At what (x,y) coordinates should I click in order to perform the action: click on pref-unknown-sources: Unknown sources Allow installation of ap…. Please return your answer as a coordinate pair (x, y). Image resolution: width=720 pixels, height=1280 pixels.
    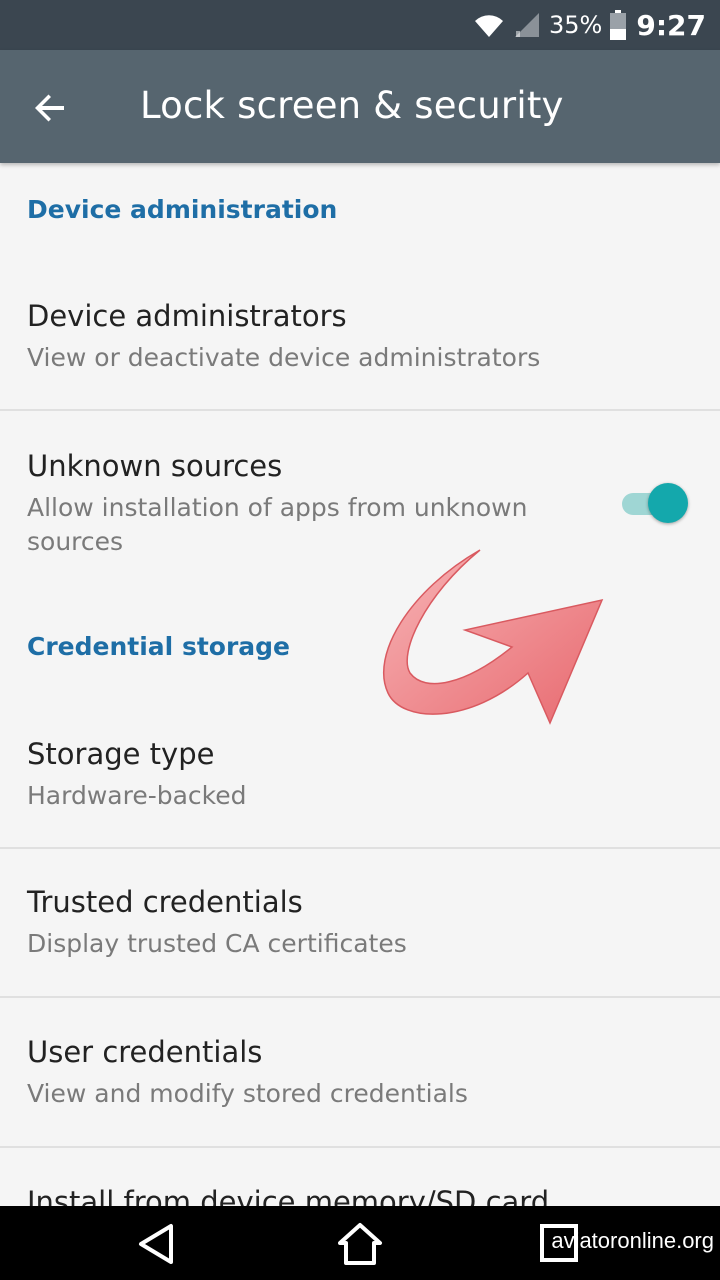
    Looking at the image, I should click on (360, 503).